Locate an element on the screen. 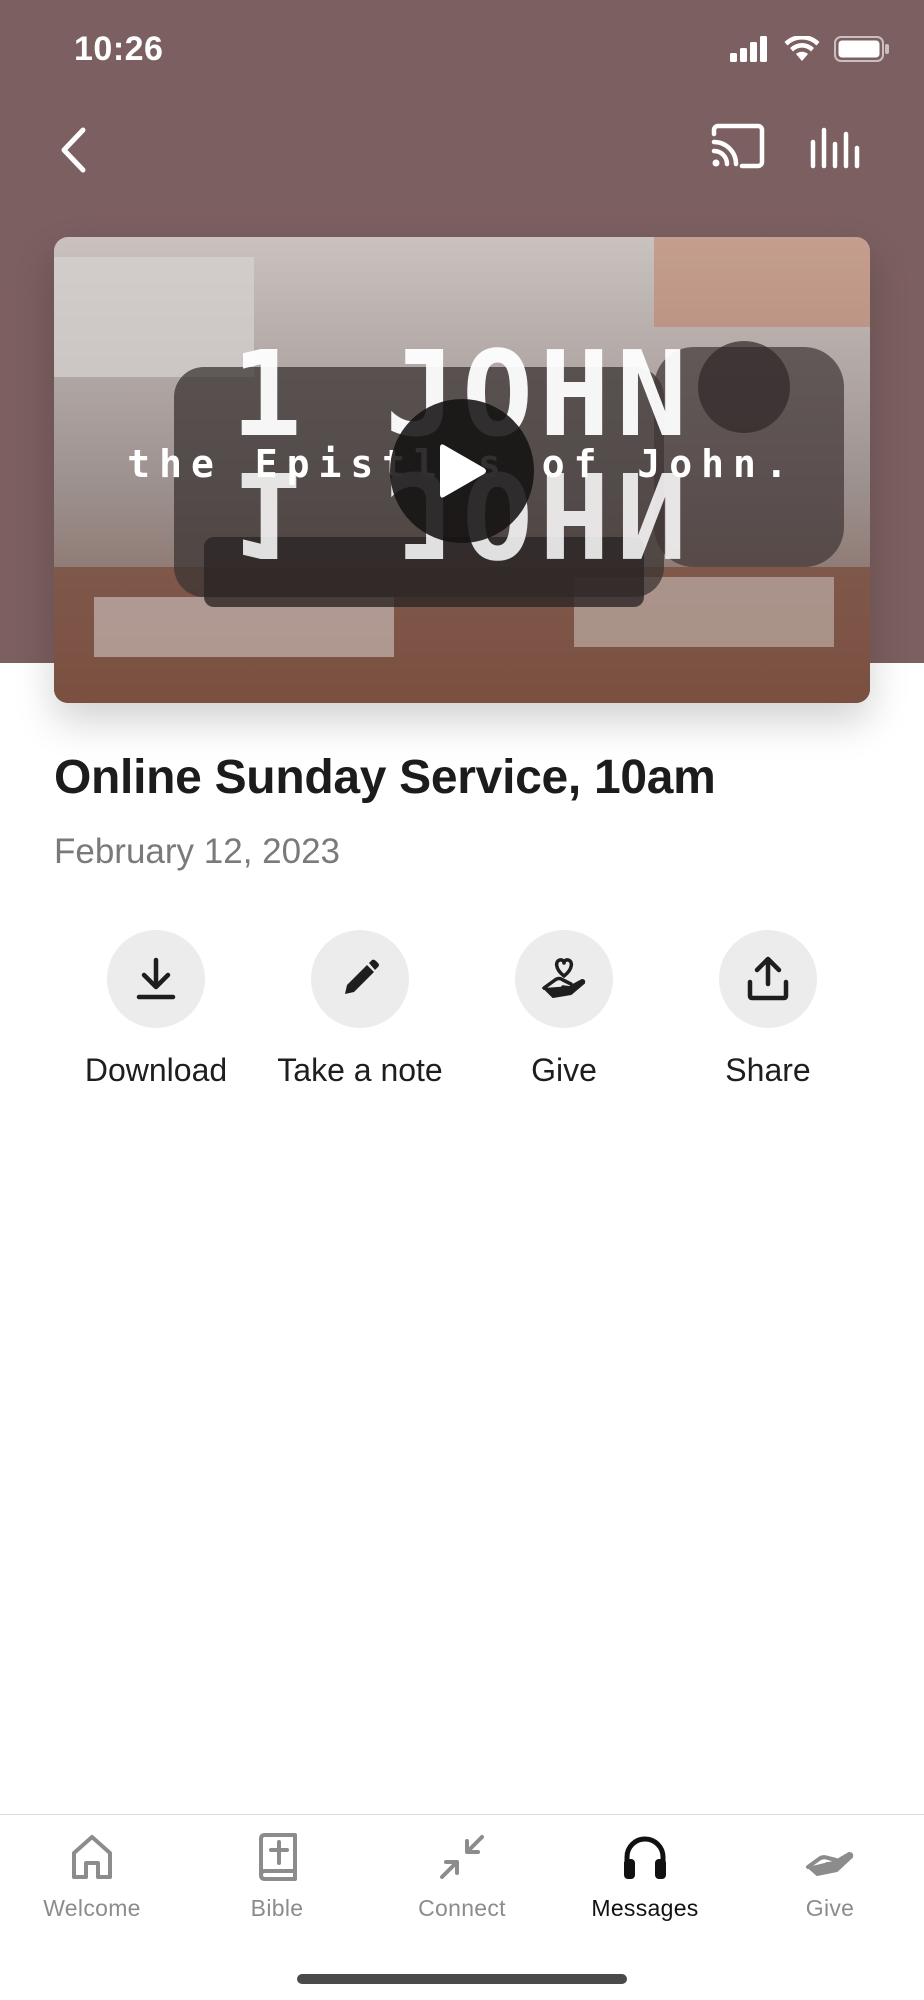  play-icon is located at coordinates (463, 471).